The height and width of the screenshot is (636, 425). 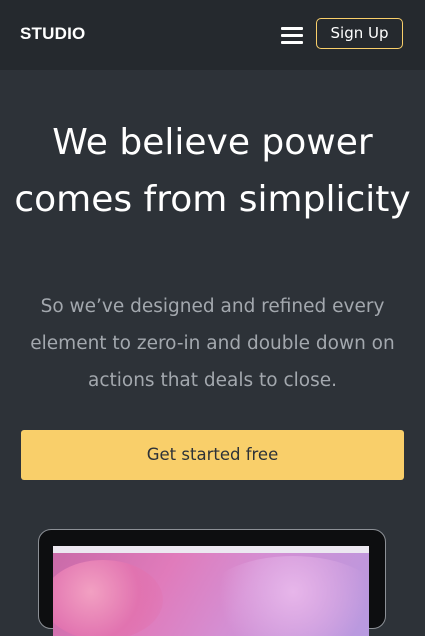 I want to click on navbar: STUDIO Sign Up, so click(x=212, y=35).